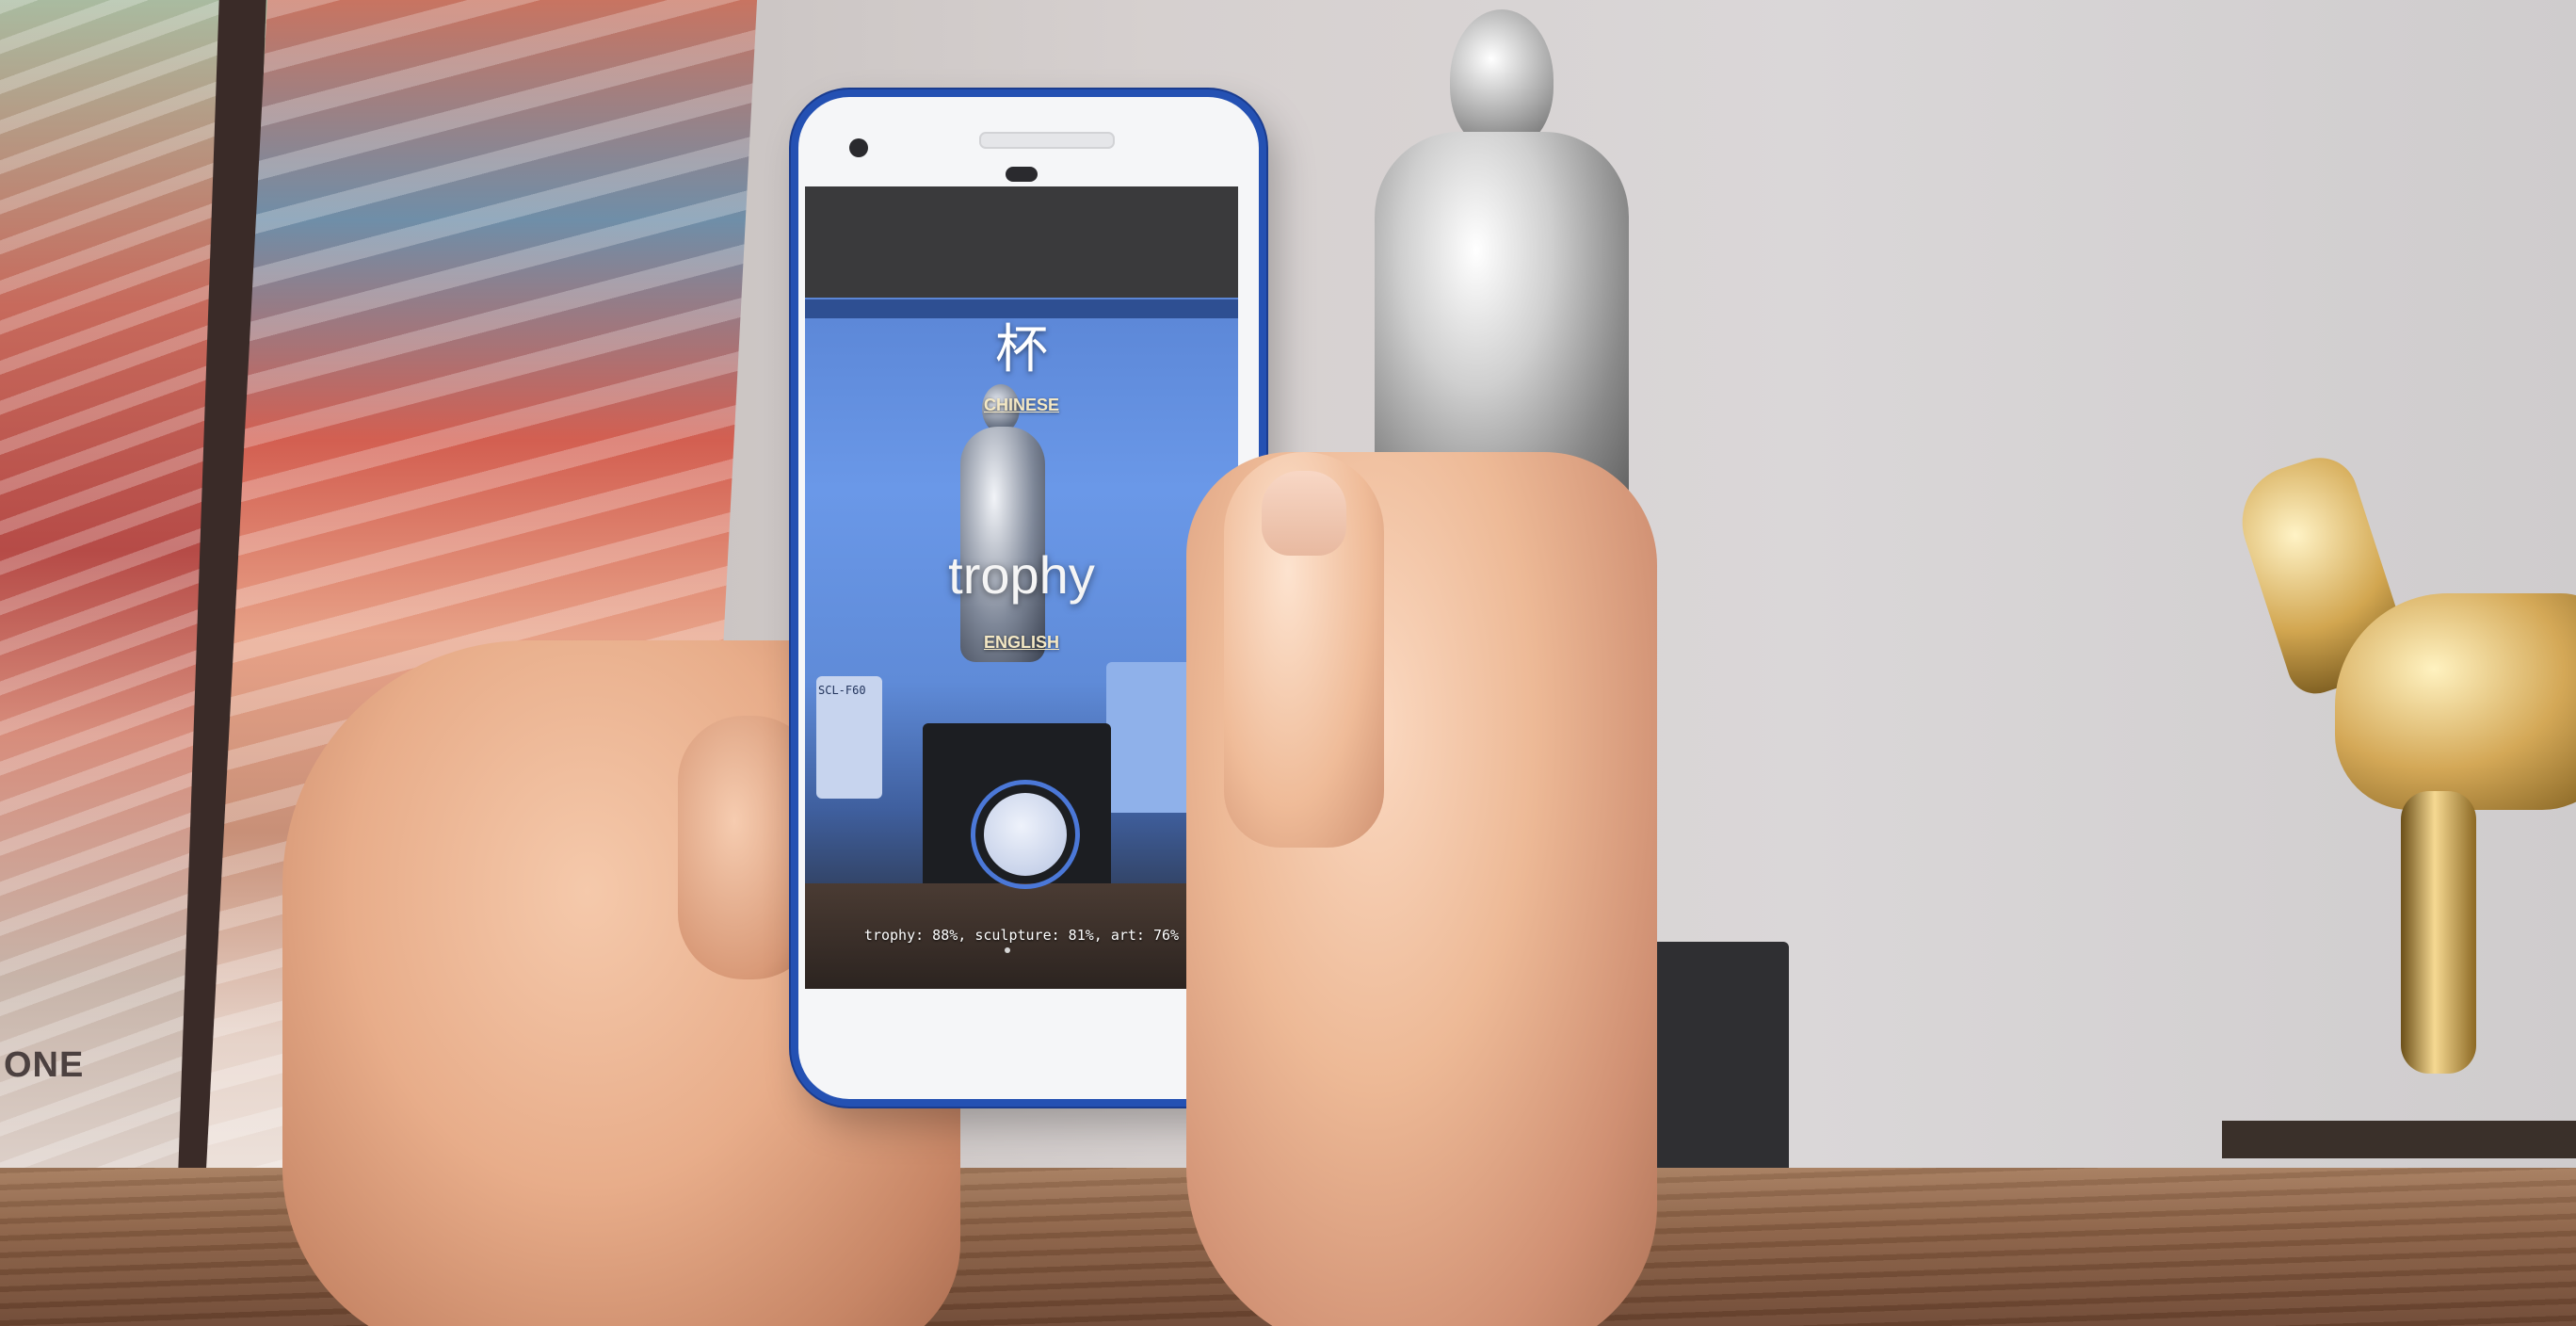  Describe the element at coordinates (1021, 935) in the screenshot. I see `prediction-results: trophy: 88%, sculpture: 81%, art: 76%` at that location.